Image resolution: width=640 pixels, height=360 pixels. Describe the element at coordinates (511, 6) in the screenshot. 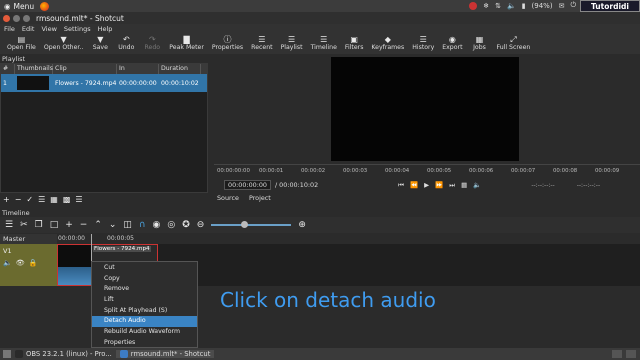

I see `volume-icon: 🔈` at that location.